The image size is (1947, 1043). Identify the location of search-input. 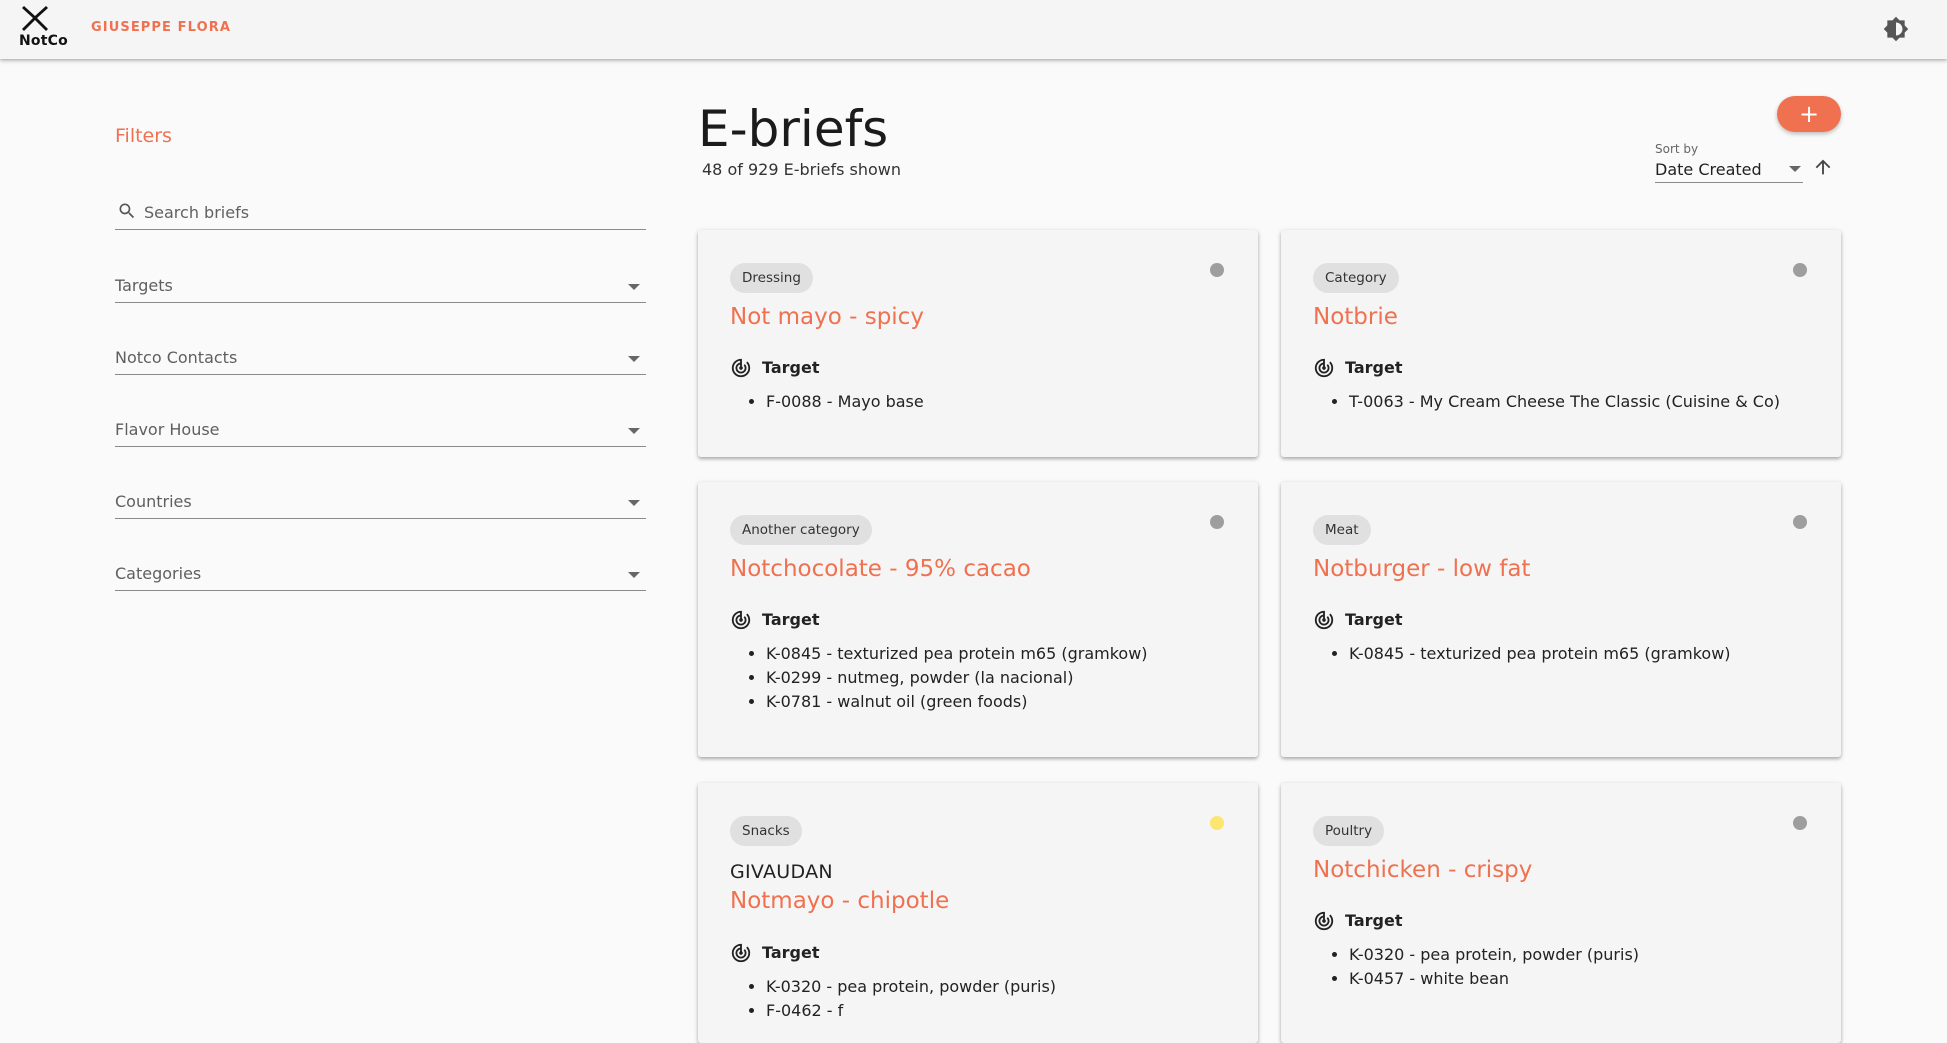
(389, 212).